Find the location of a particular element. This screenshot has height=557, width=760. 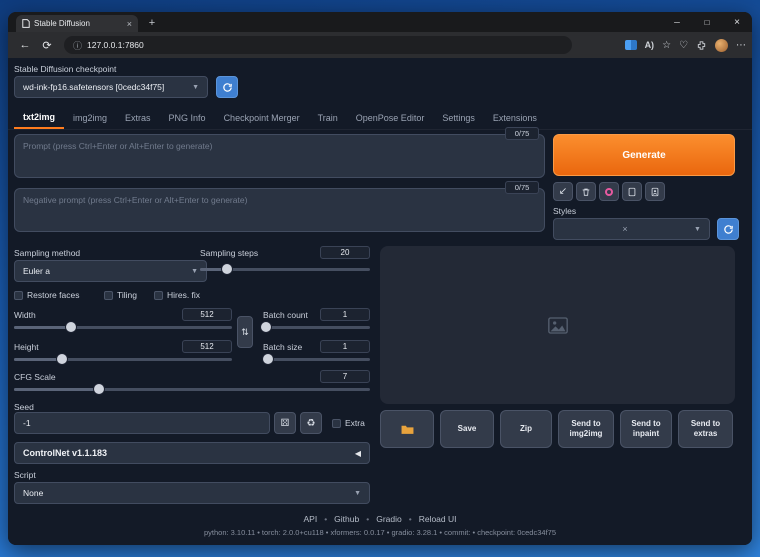

new-tab-button: + is located at coordinates (152, 23).